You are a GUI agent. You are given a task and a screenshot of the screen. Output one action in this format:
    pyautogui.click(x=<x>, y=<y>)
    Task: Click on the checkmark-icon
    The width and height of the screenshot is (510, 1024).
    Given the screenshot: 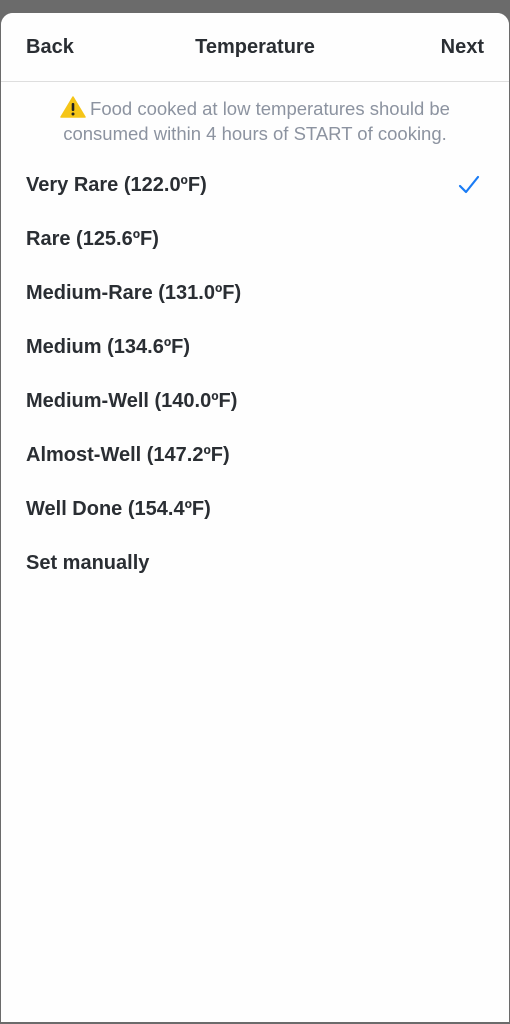 What is the action you would take?
    pyautogui.click(x=469, y=184)
    